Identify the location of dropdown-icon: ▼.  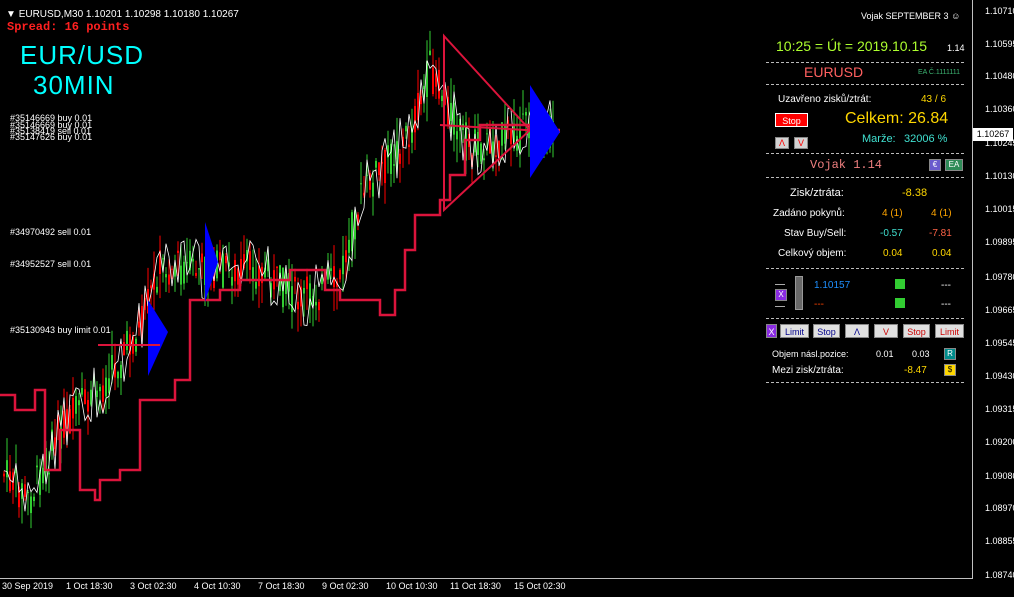
(11, 14).